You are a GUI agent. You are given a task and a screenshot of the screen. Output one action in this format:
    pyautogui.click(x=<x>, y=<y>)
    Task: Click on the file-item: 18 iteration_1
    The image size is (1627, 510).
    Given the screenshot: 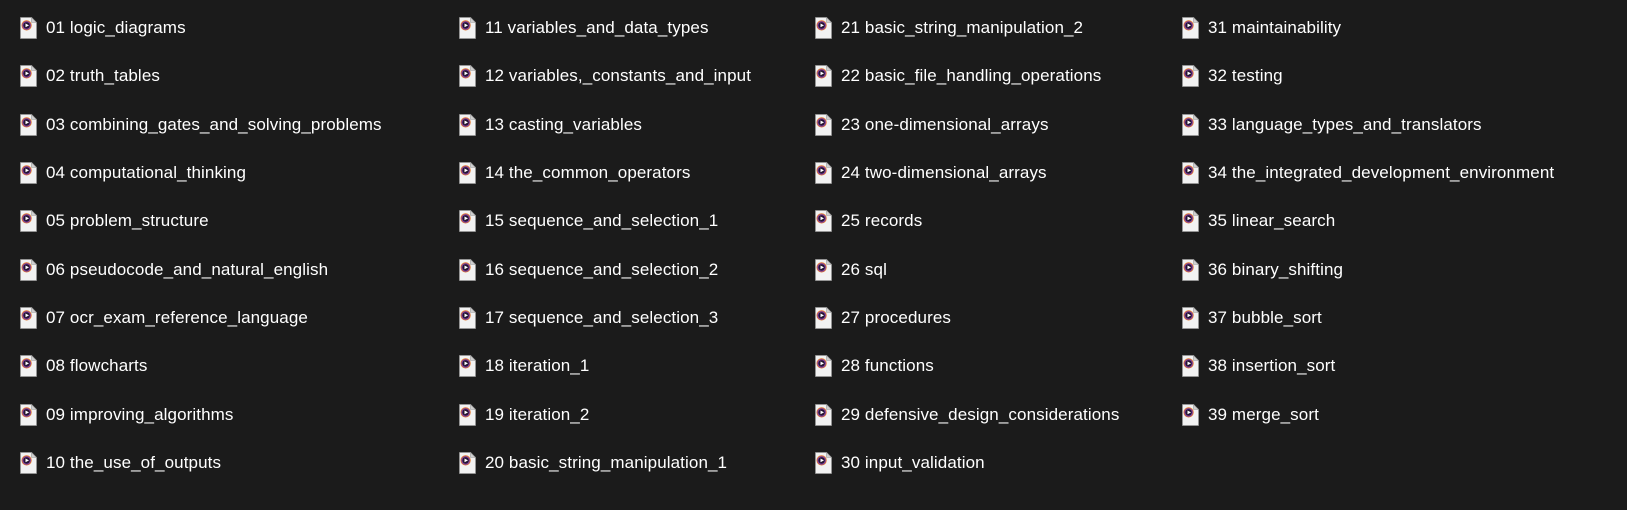 What is the action you would take?
    pyautogui.click(x=625, y=366)
    